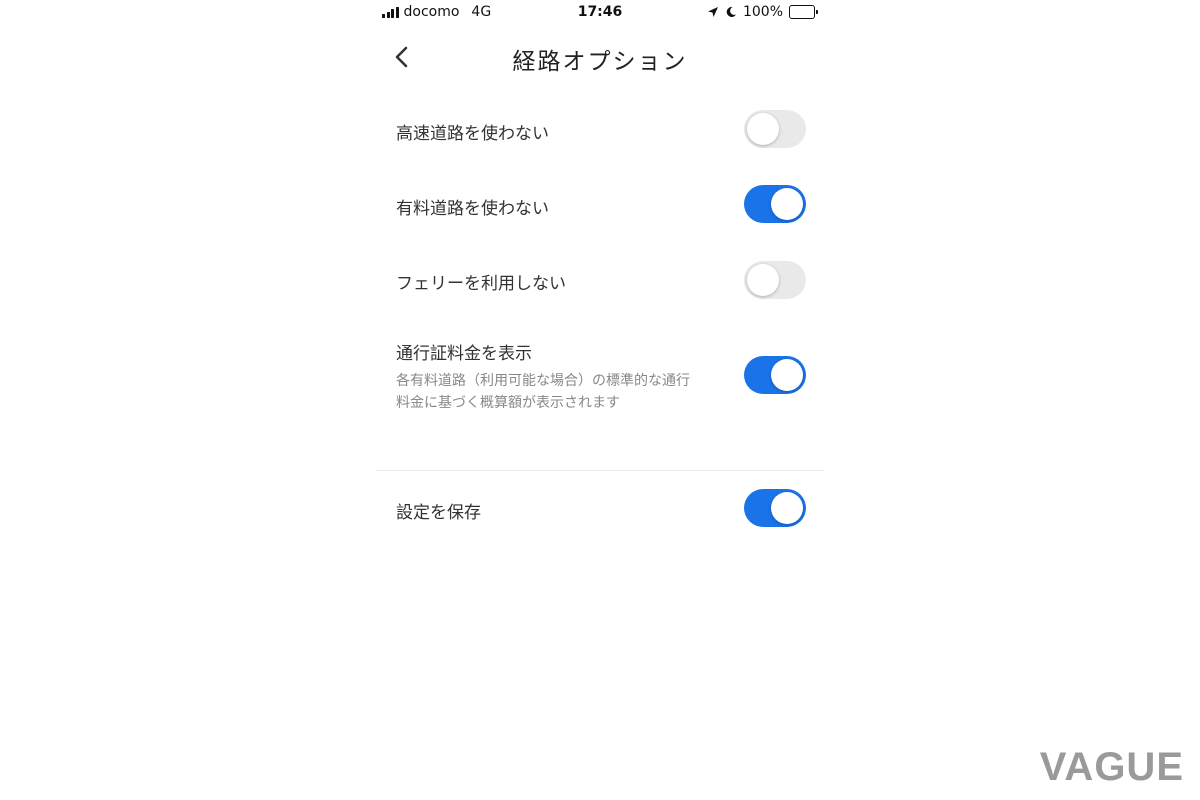 The height and width of the screenshot is (800, 1200). Describe the element at coordinates (472, 209) in the screenshot. I see `option-label: 有料道路を使わない` at that location.